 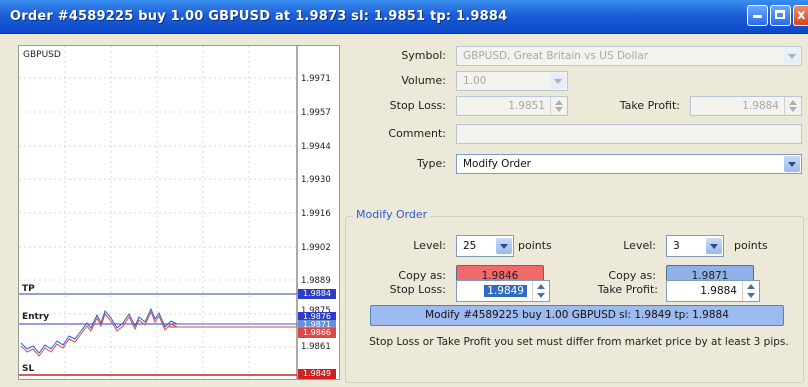 What do you see at coordinates (676, 246) in the screenshot?
I see `level-value: 3` at bounding box center [676, 246].